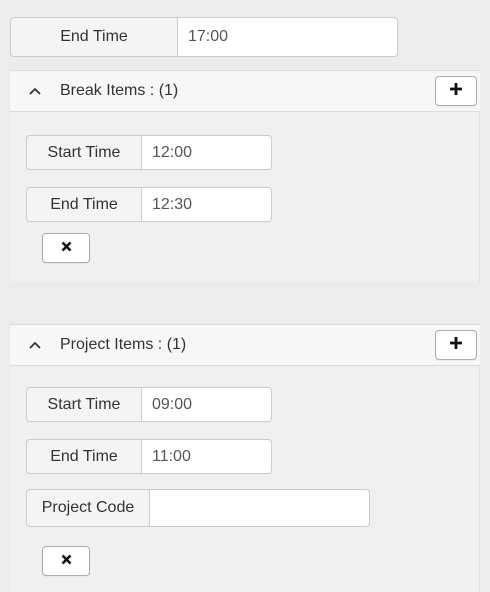 The image size is (490, 592). I want to click on project-start-time-label: Start Time, so click(84, 404).